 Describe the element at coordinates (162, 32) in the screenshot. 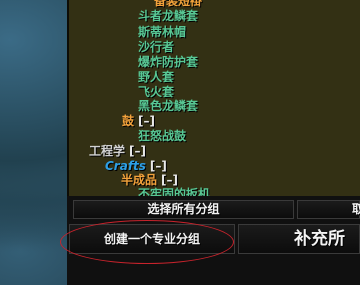

I see `tree-row: 斯蒂林帽` at that location.